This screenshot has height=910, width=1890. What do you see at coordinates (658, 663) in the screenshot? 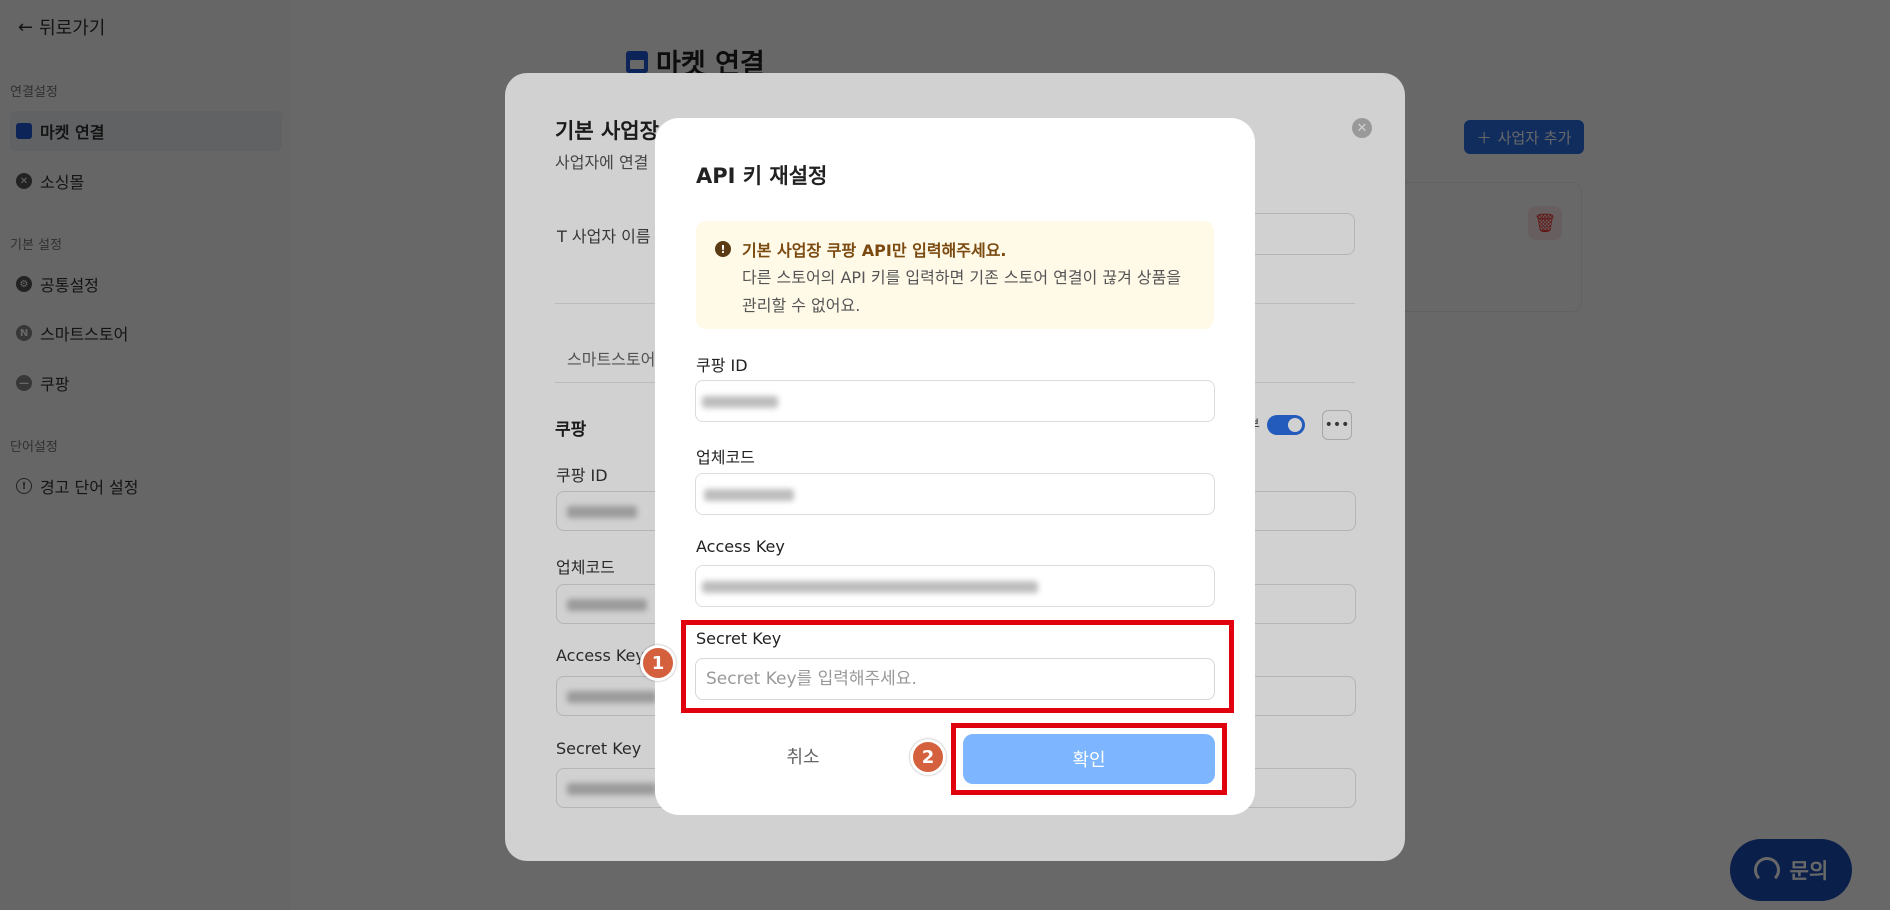
I see `step-badge-1: 1` at bounding box center [658, 663].